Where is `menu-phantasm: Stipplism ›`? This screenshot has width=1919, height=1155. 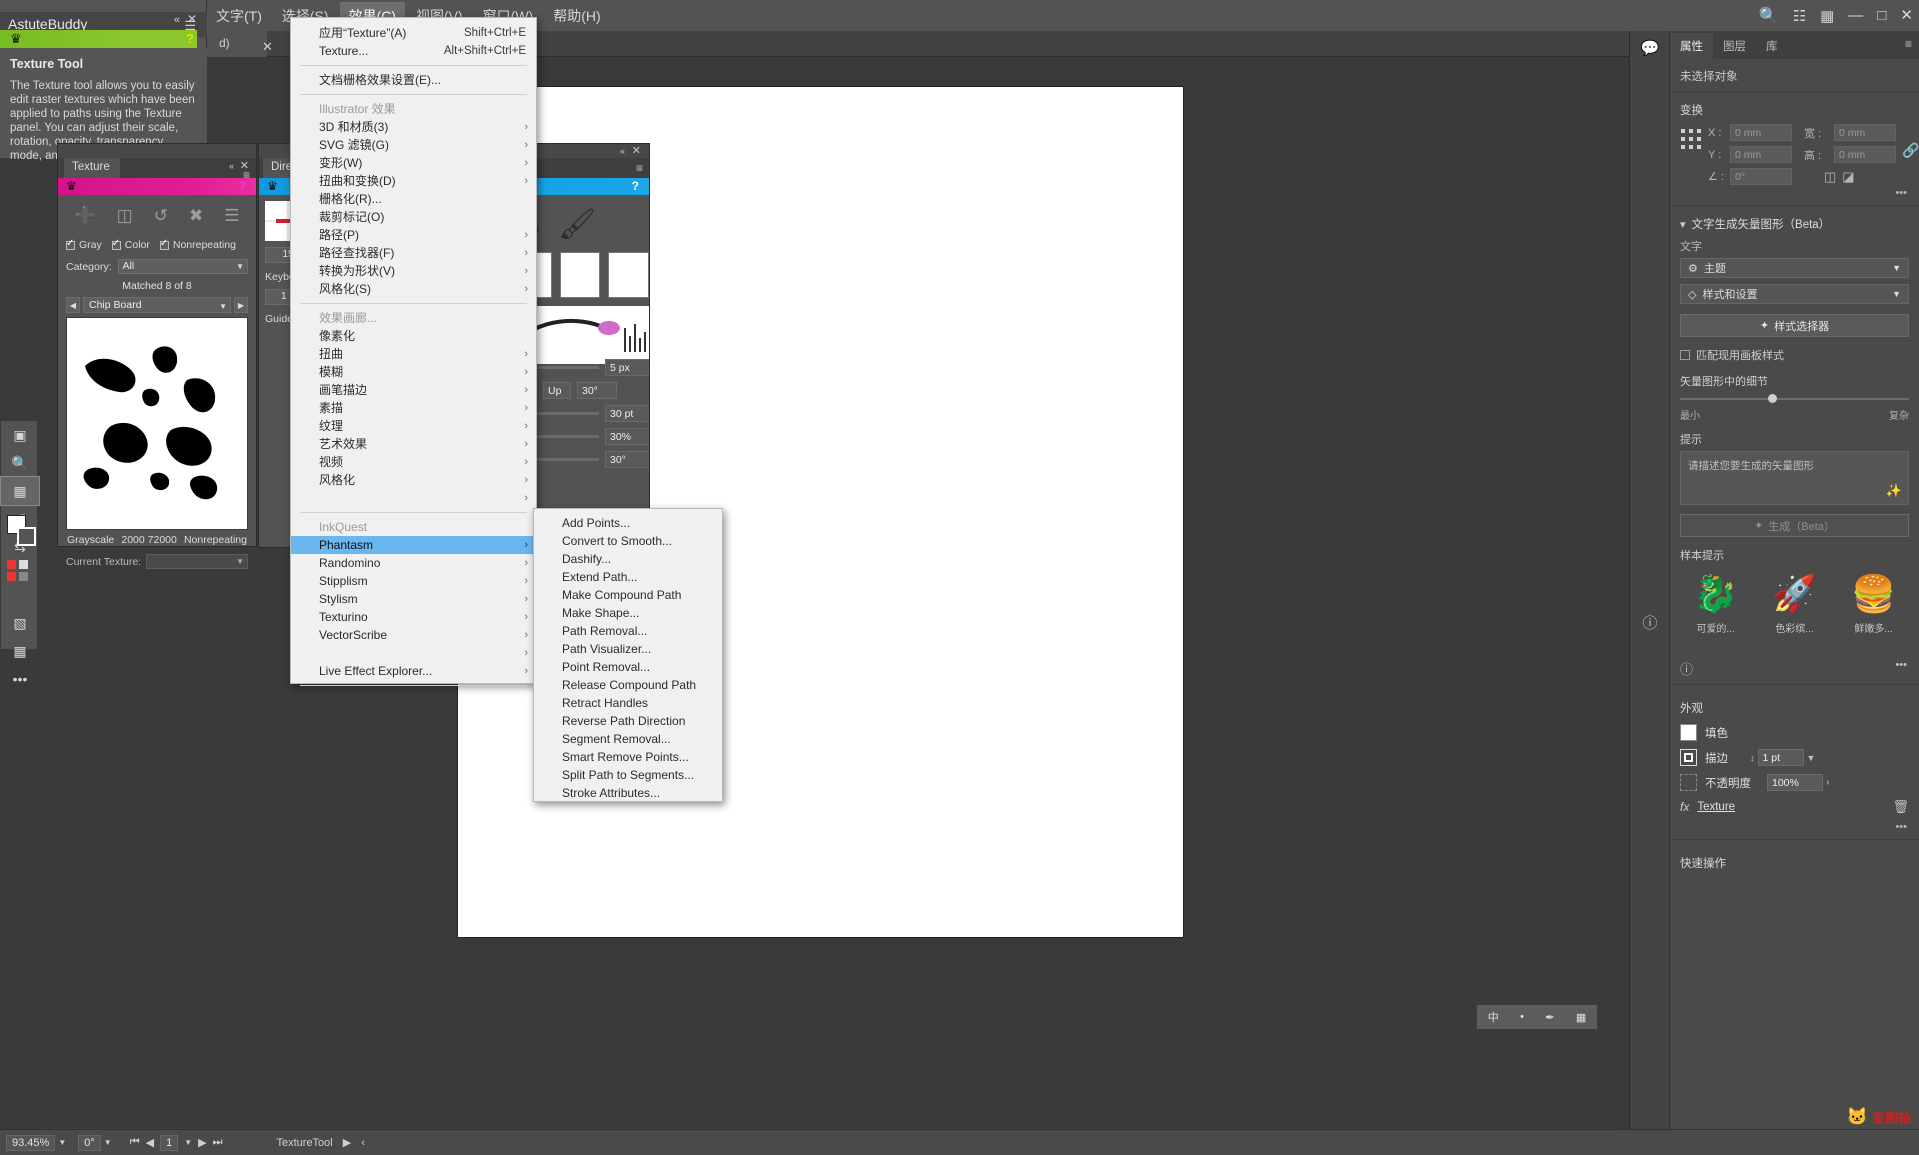 menu-phantasm: Stipplism › is located at coordinates (413, 581).